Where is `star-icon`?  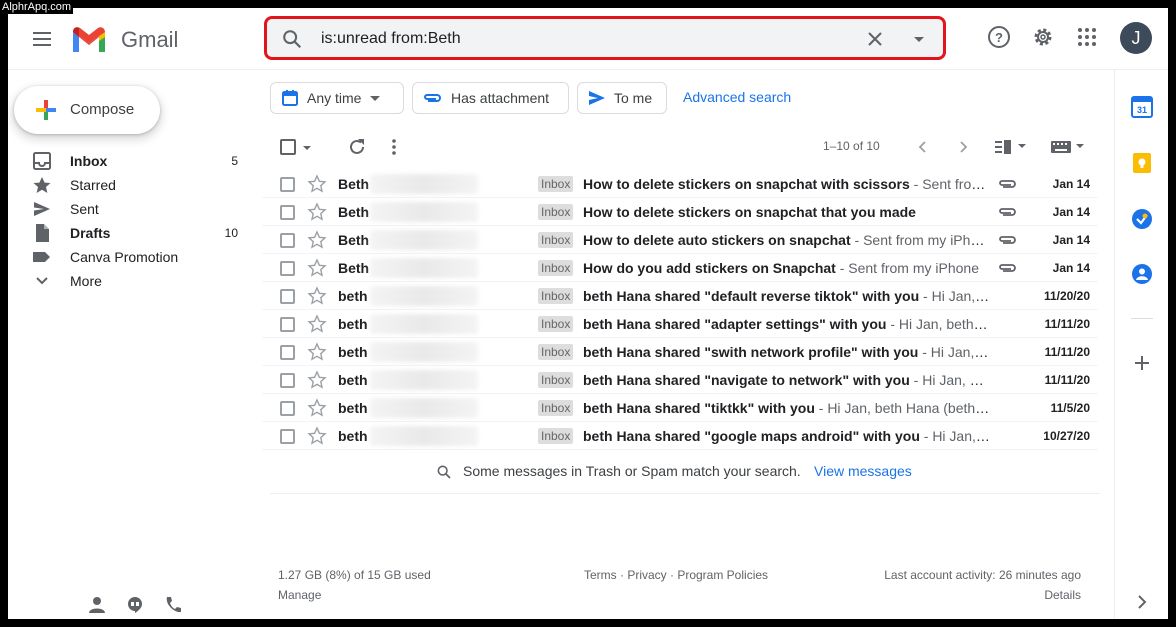 star-icon is located at coordinates (42, 185).